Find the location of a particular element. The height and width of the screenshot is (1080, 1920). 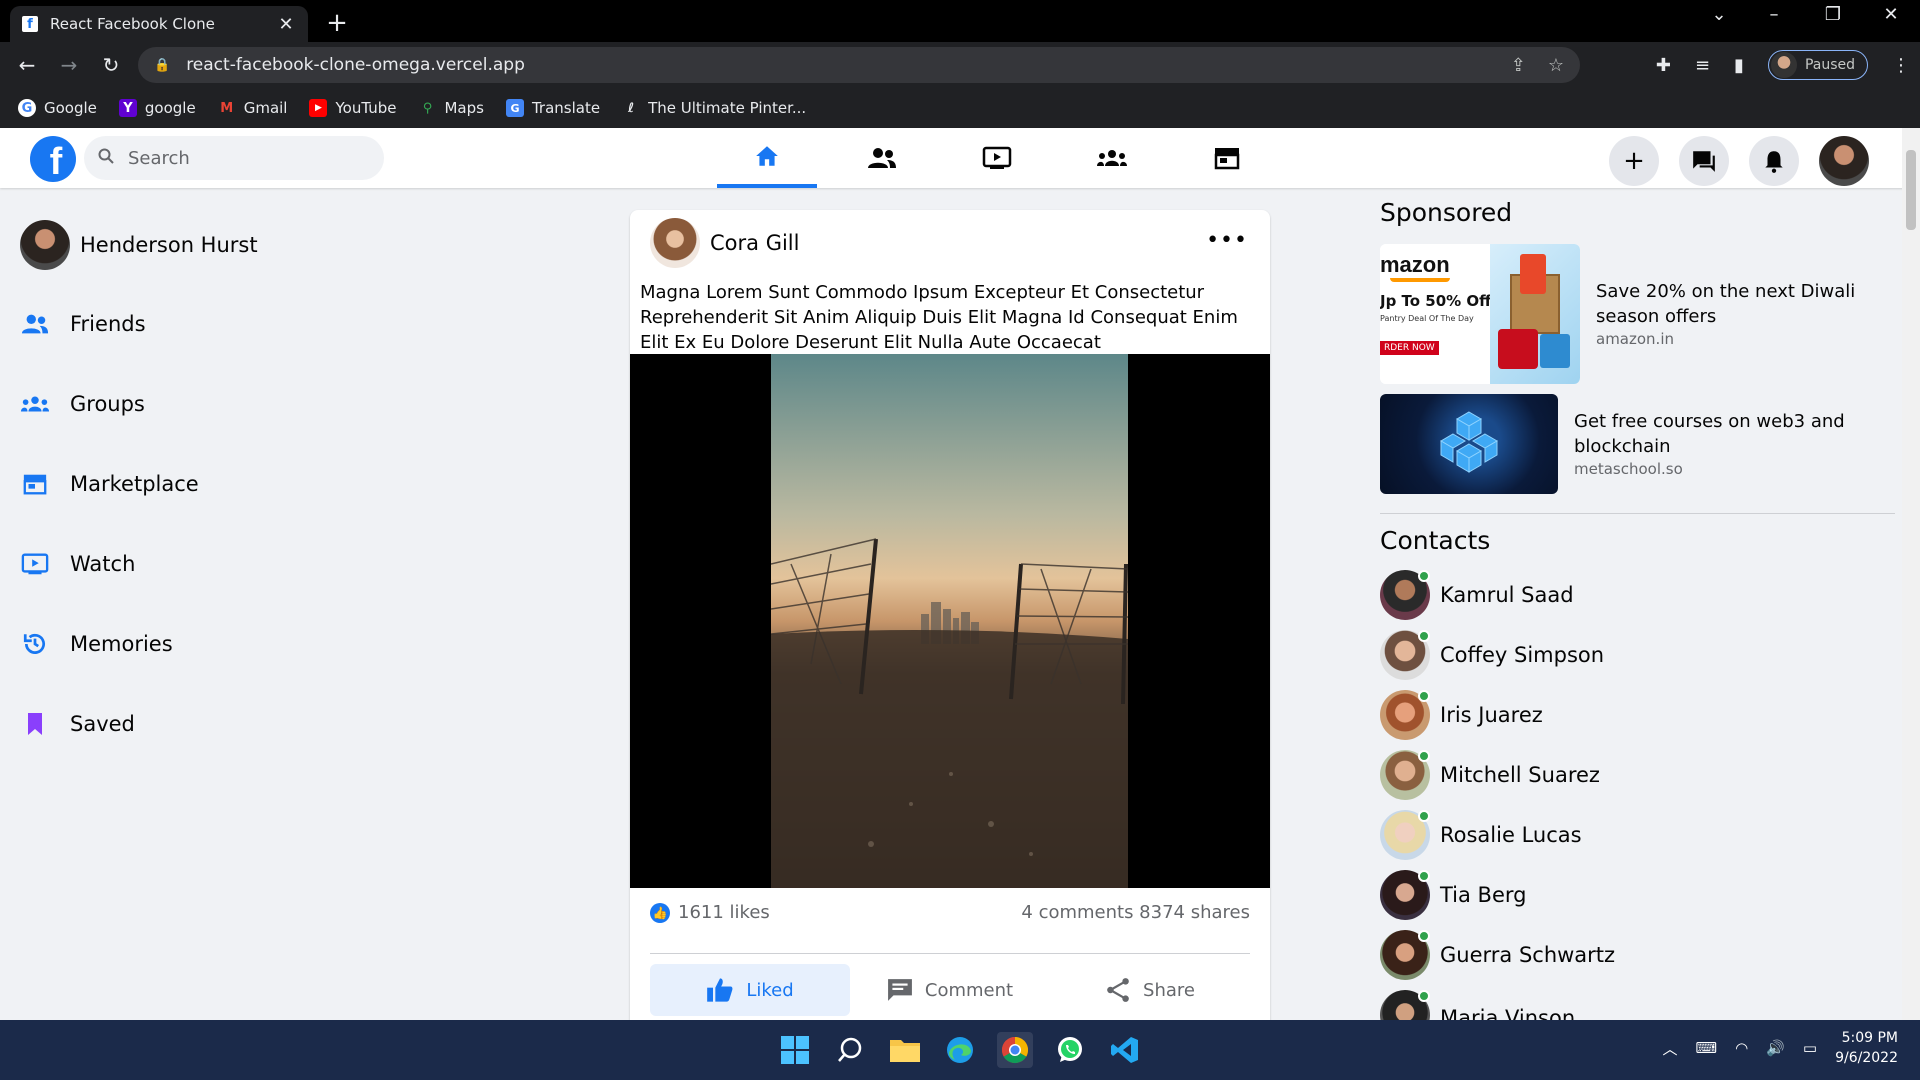

battery-icon: ▭ is located at coordinates (1810, 1048).